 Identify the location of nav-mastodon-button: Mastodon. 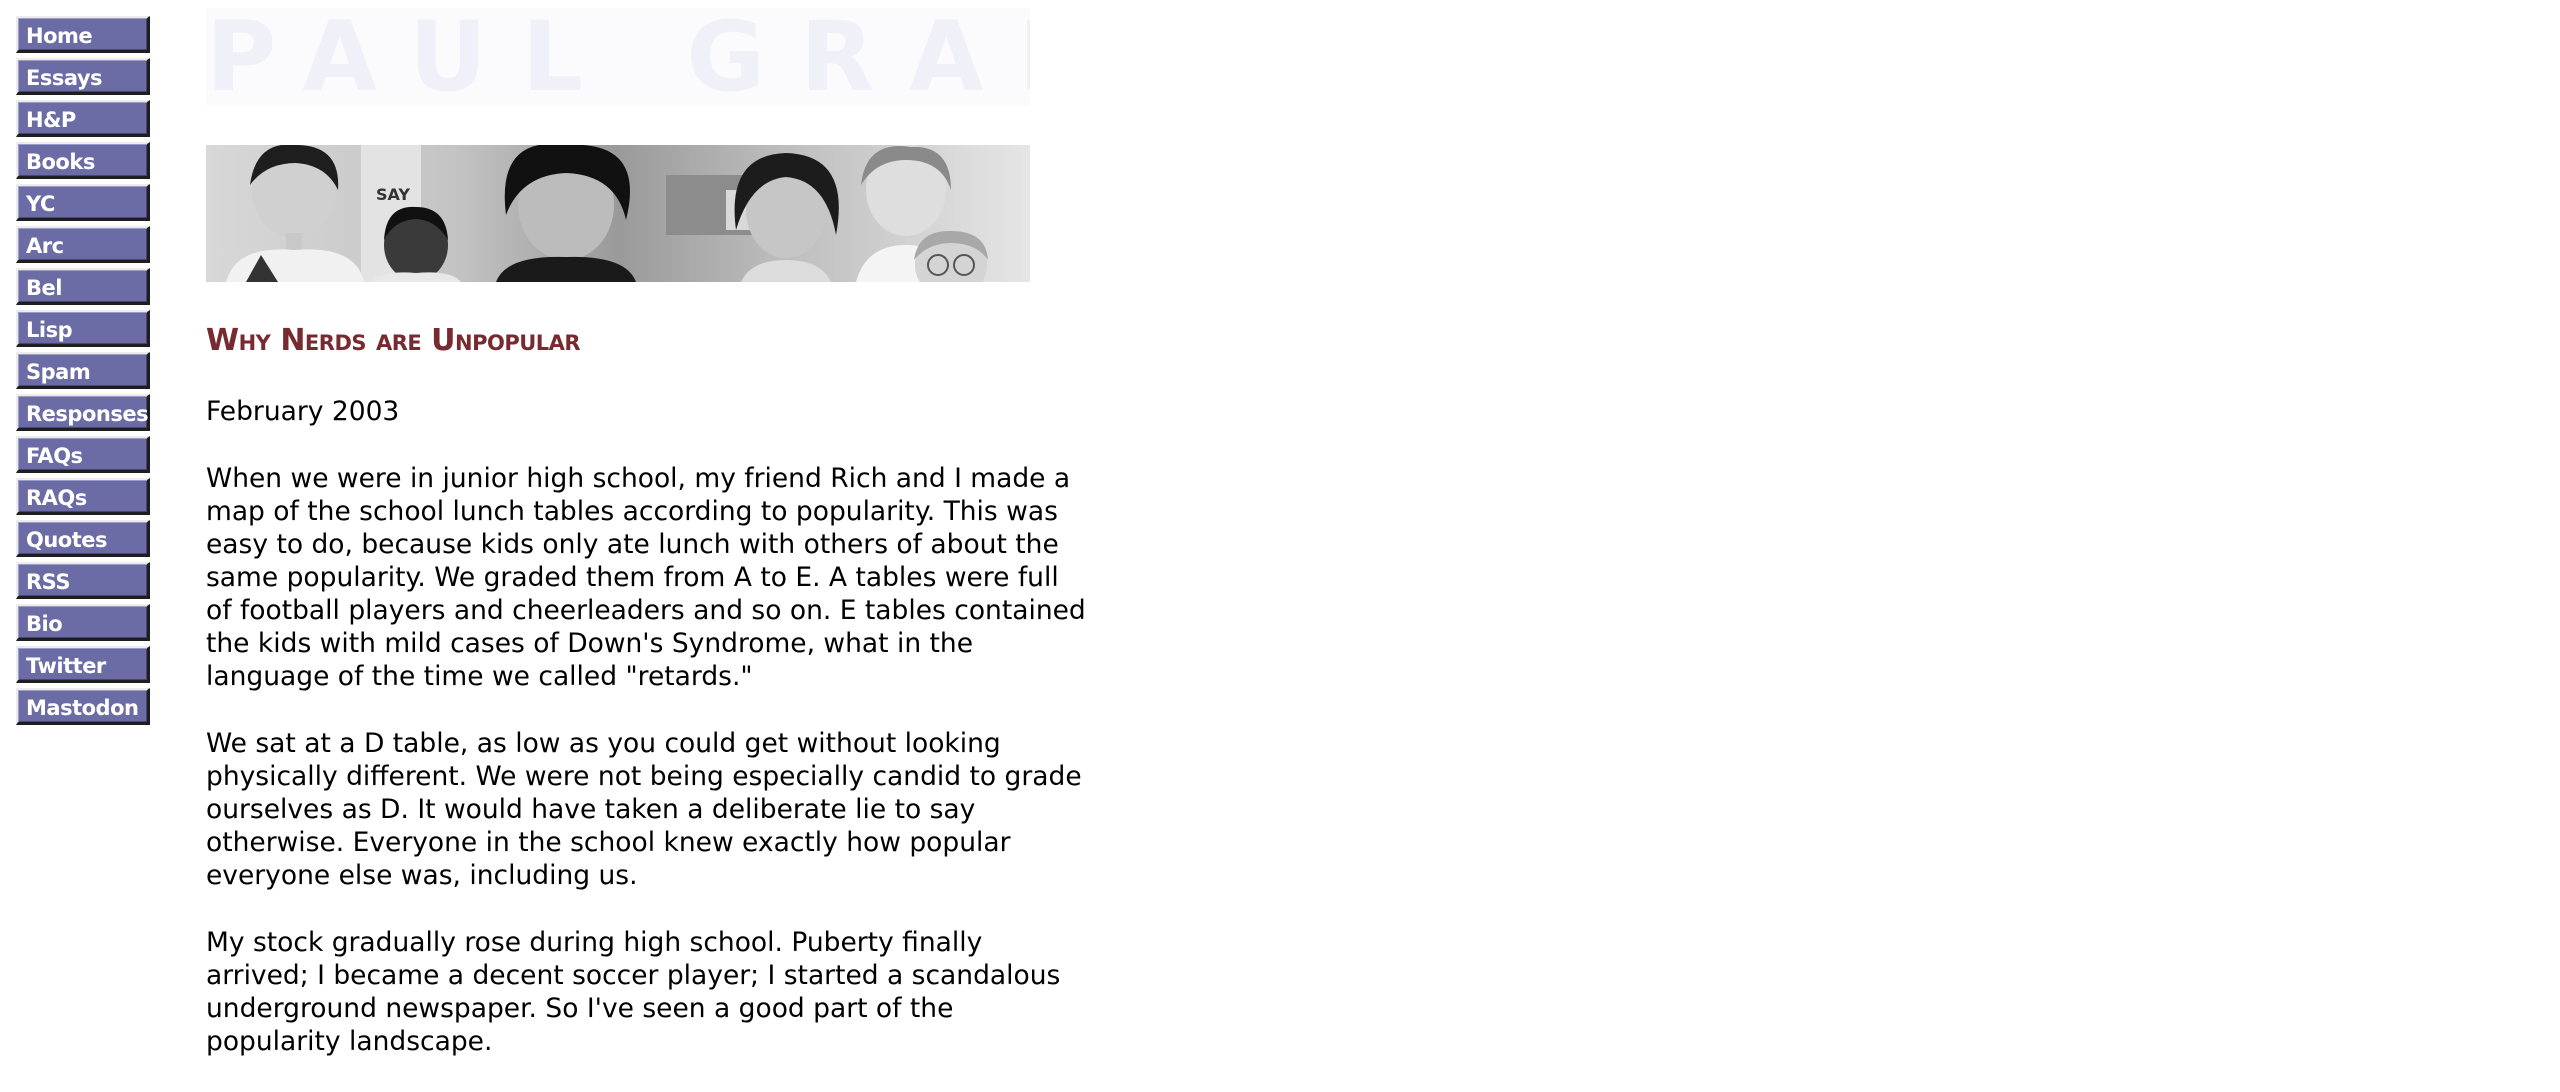
(83, 706).